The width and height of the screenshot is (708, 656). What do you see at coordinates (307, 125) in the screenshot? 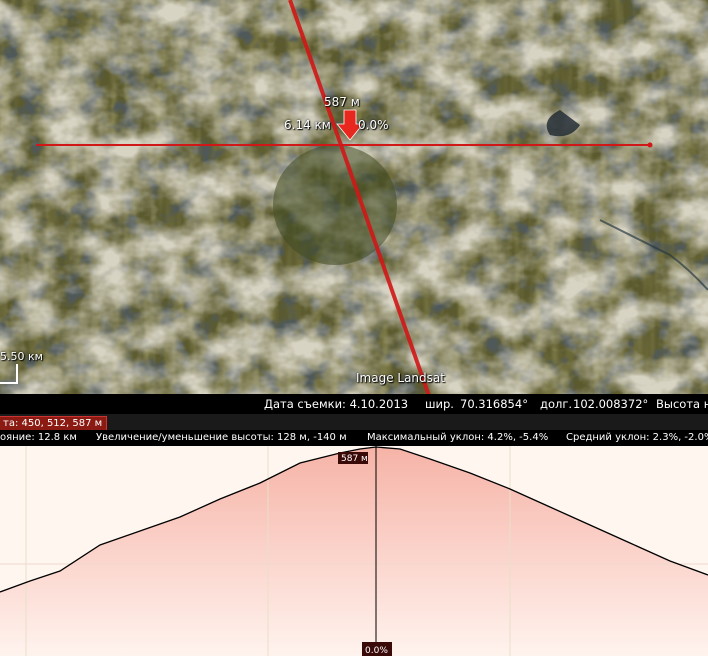
I see `marker-distance: 6.14 км` at bounding box center [307, 125].